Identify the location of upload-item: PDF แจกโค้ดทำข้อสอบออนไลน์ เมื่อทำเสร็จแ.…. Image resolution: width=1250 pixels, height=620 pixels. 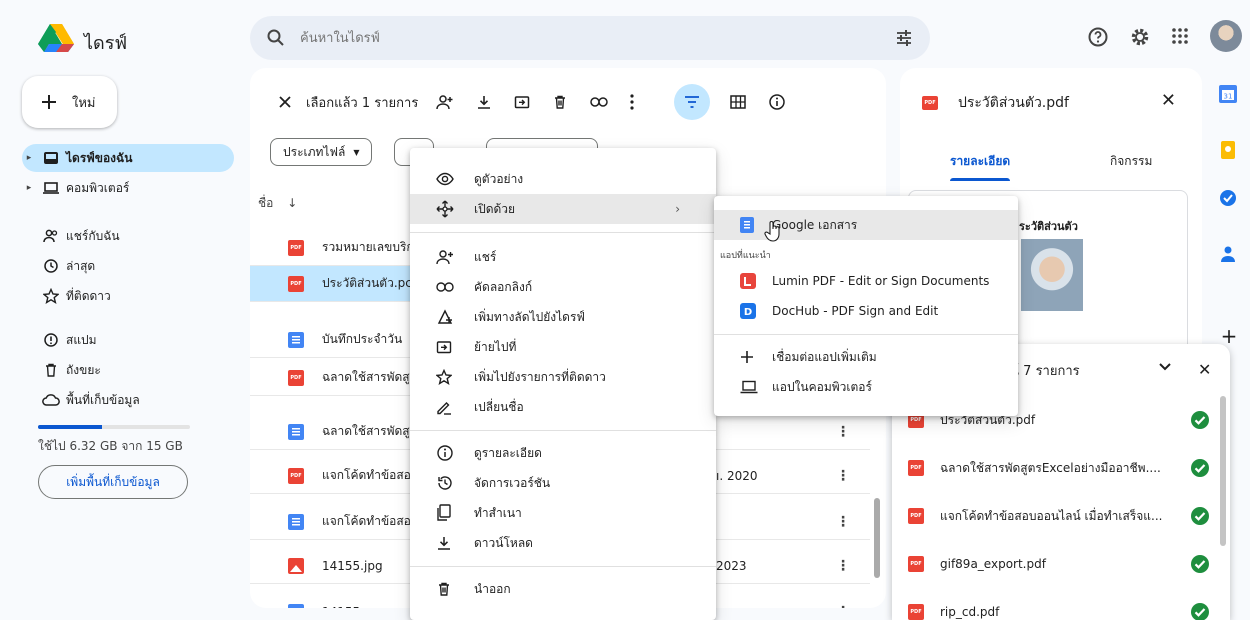
(1061, 516).